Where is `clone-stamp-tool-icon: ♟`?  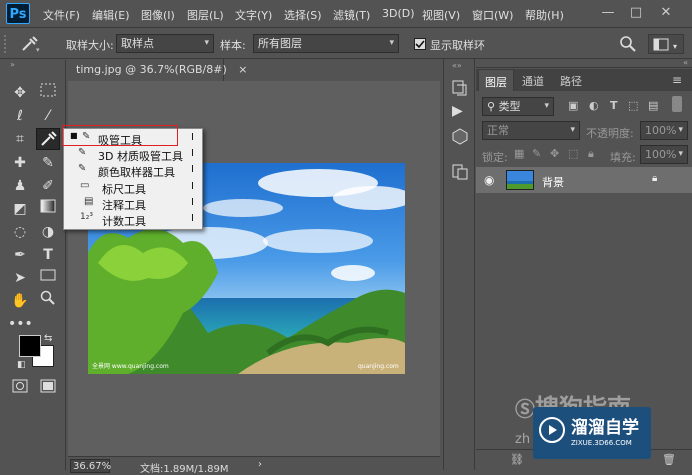
clone-stamp-tool-icon: ♟ is located at coordinates (20, 186).